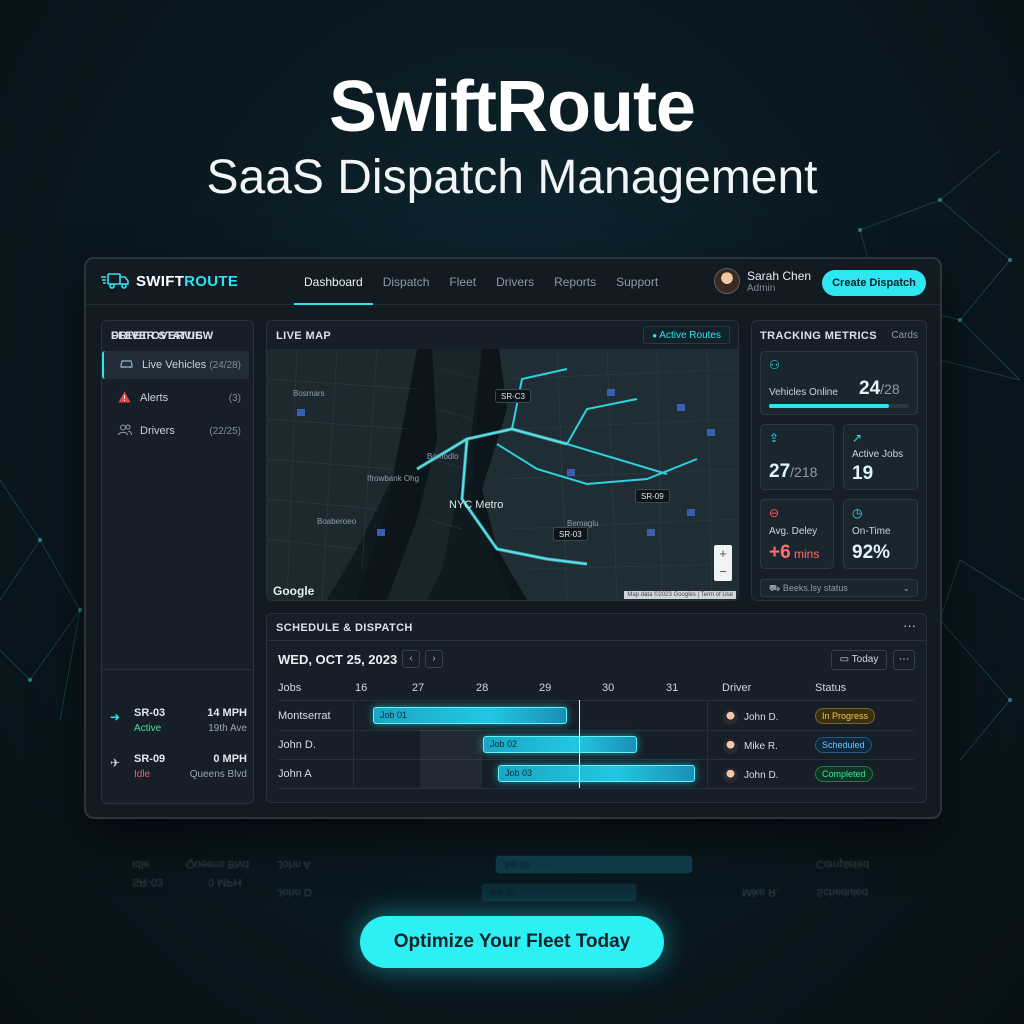 This screenshot has height=1024, width=1024. I want to click on map-attribution: Map data ©2023 Googles | Term of Use, so click(680, 595).